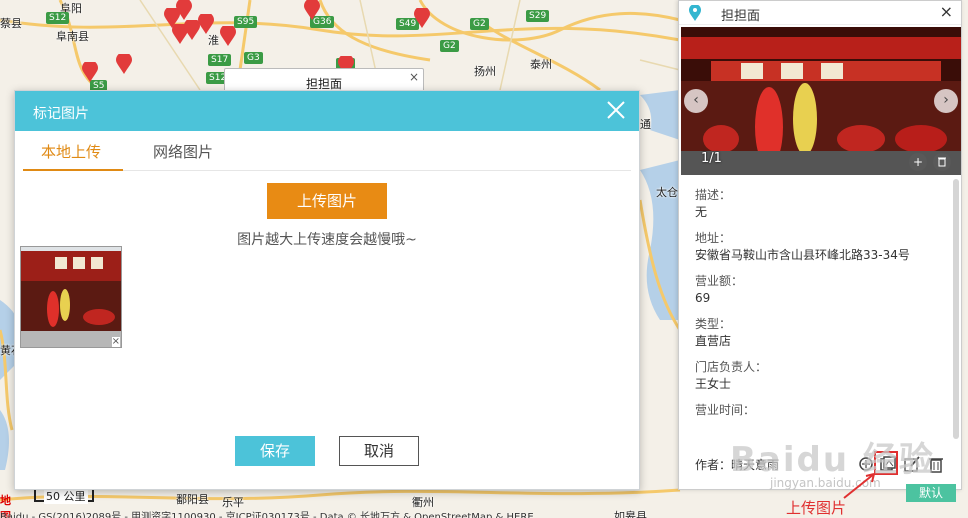 The width and height of the screenshot is (968, 518). I want to click on dialog-close-icon, so click(616, 110).